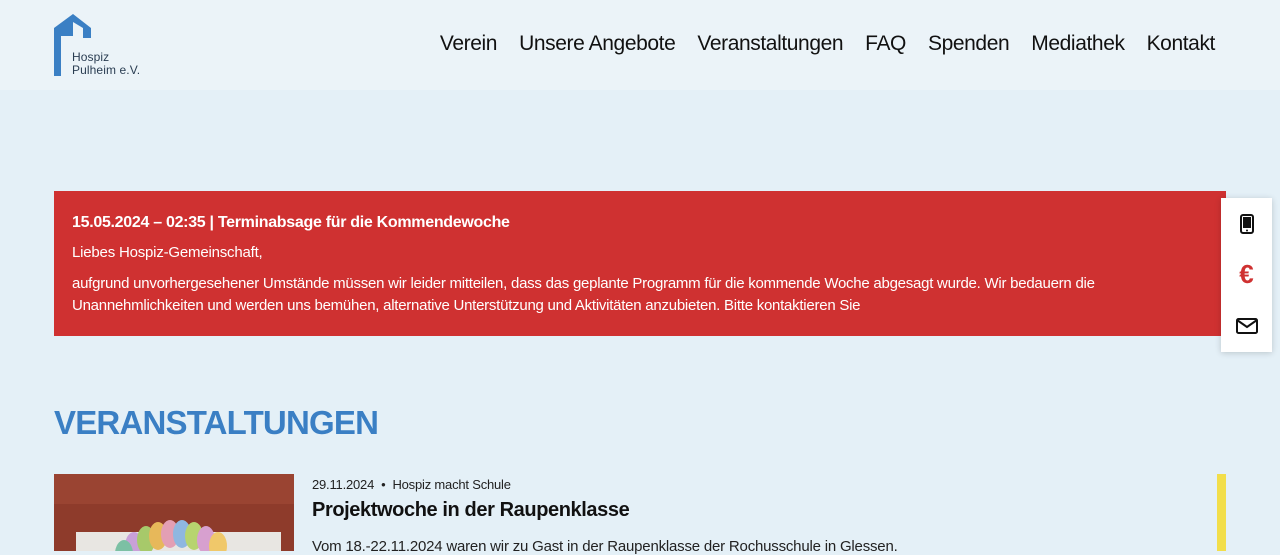  I want to click on phone-button, so click(1246, 223).